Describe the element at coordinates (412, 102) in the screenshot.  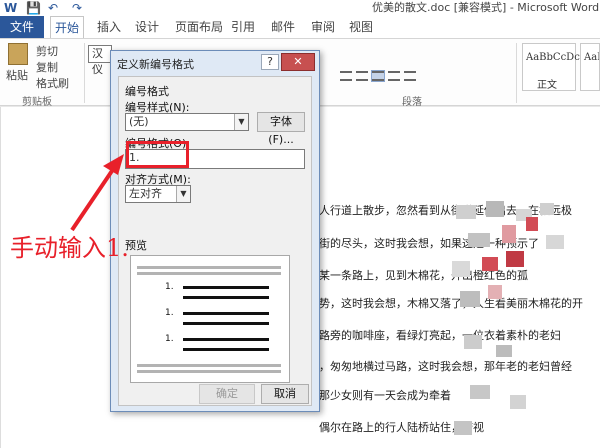
I see `paragraph-group-label: 段落` at that location.